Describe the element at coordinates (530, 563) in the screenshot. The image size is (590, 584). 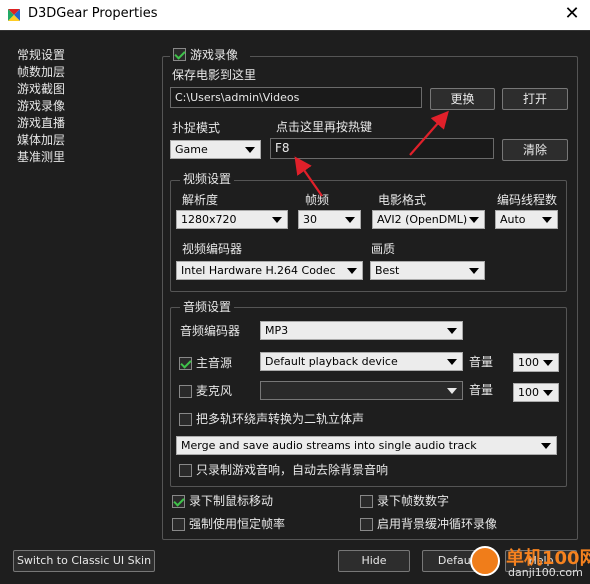
I see `site-watermark: 单机100网 danji100.com` at that location.